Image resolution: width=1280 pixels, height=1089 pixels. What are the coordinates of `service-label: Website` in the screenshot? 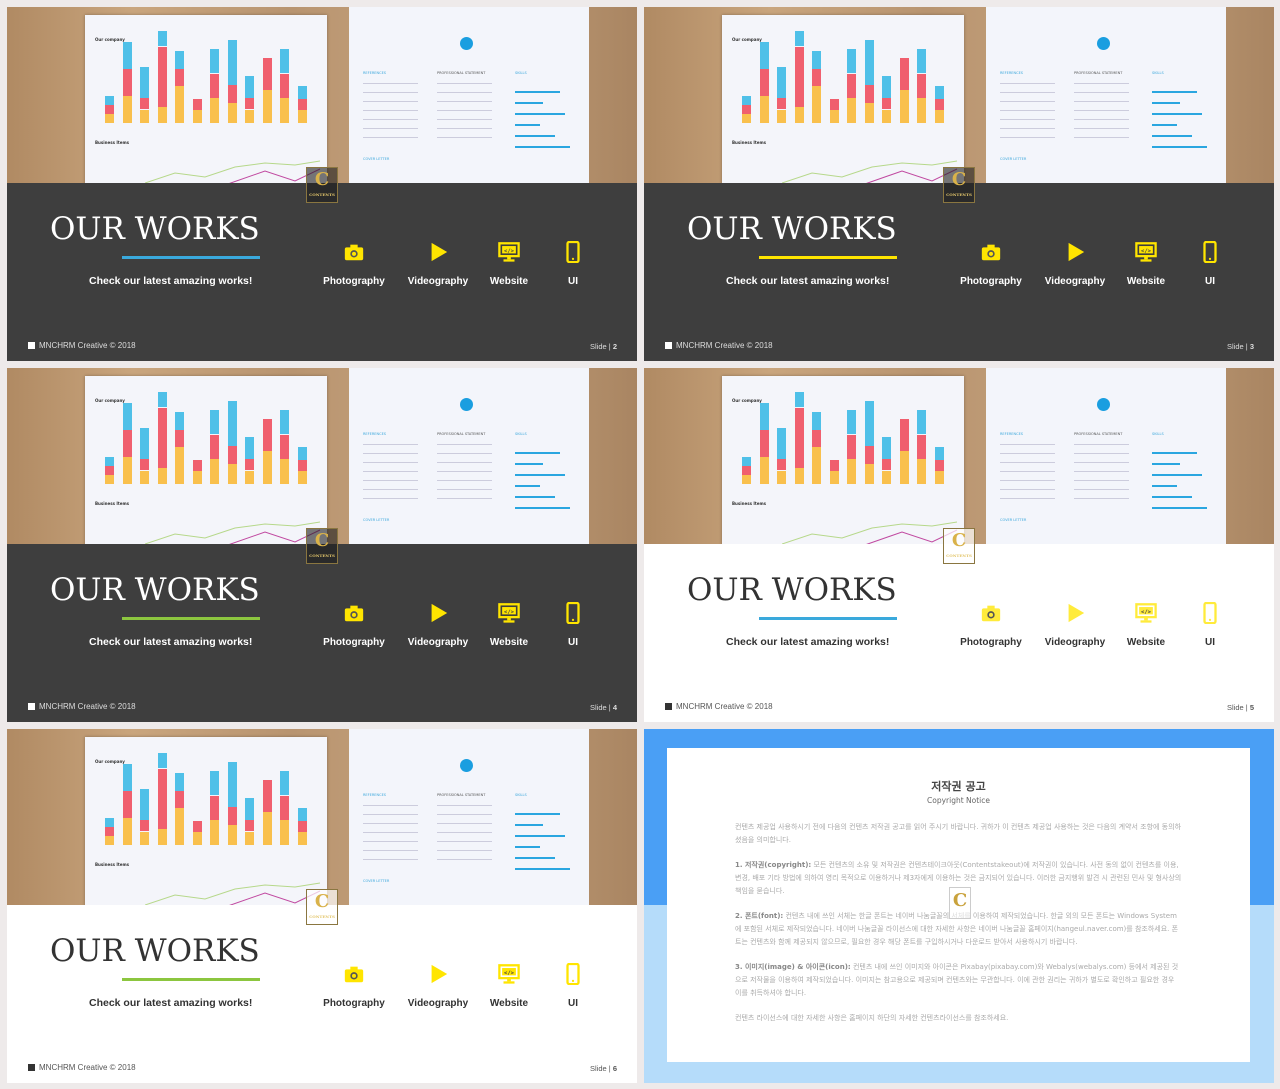 It's located at (509, 642).